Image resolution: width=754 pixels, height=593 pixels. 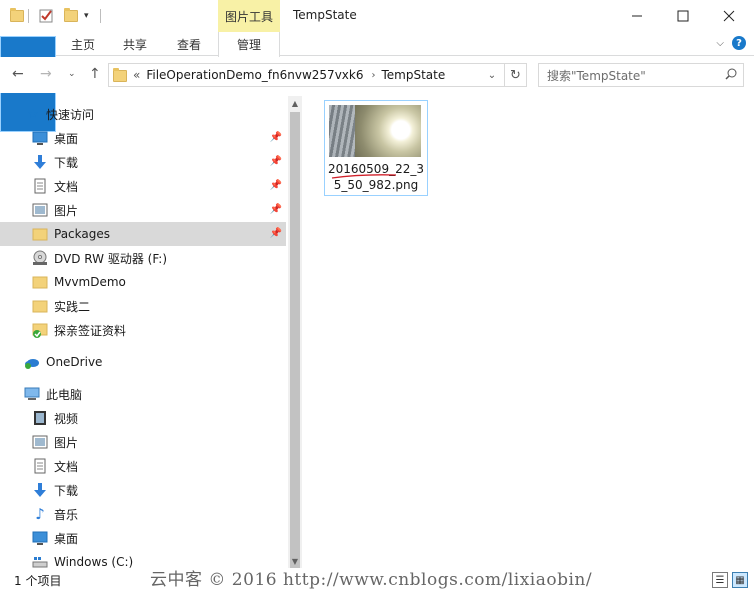 I want to click on document-icon, so click(x=40, y=186).